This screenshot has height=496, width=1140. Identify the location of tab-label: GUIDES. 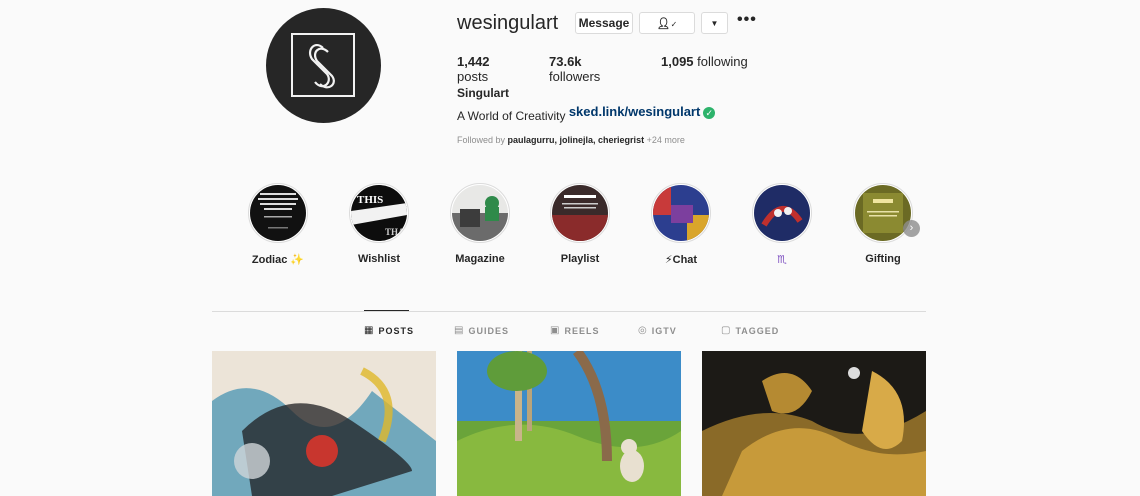
(488, 330).